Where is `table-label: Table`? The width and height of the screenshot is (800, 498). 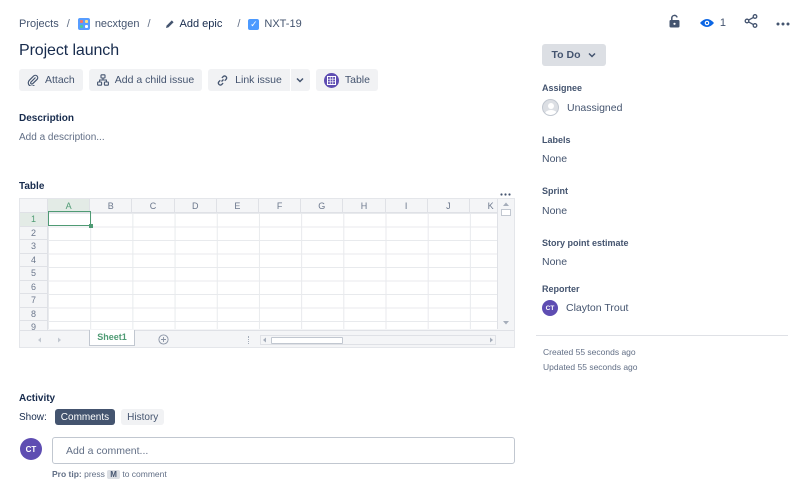 table-label: Table is located at coordinates (357, 80).